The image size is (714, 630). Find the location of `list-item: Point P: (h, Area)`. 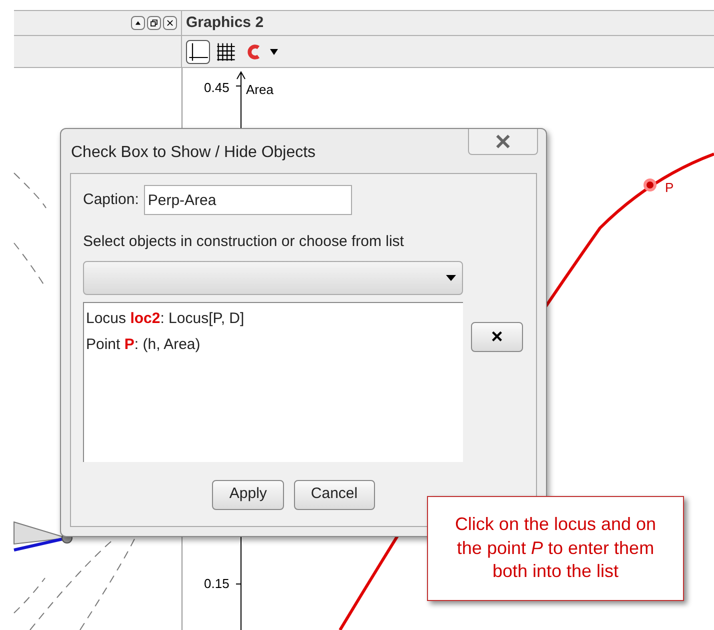

list-item: Point P: (h, Area) is located at coordinates (273, 345).